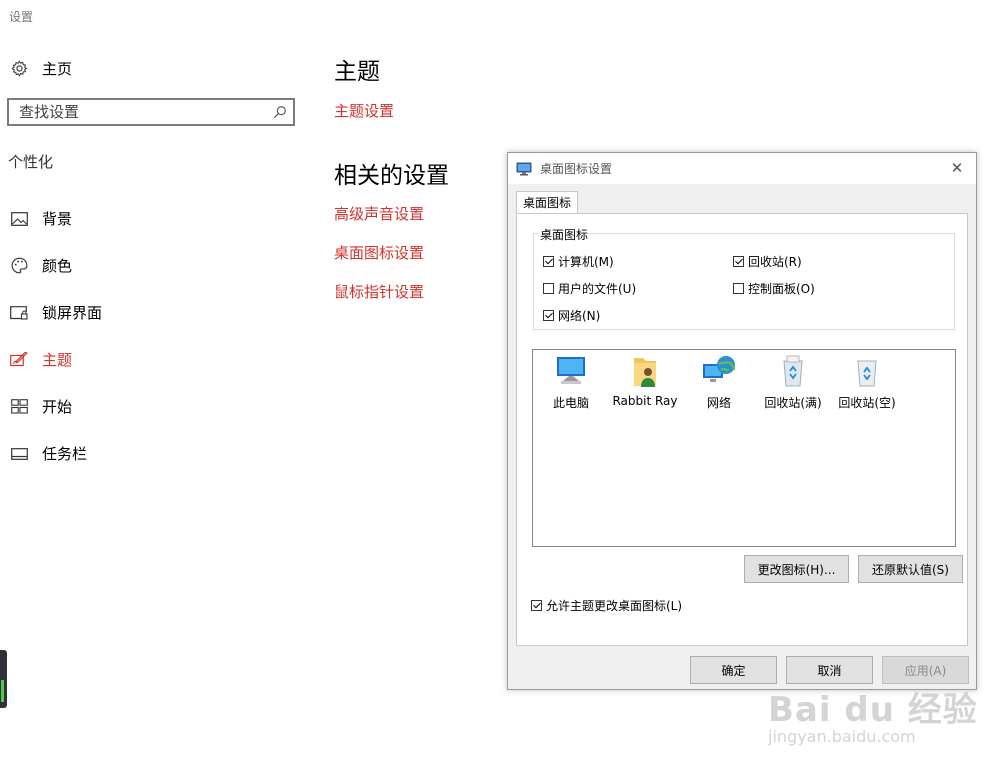 The image size is (1000, 769). I want to click on recycle-bin-empty-icon, so click(867, 371).